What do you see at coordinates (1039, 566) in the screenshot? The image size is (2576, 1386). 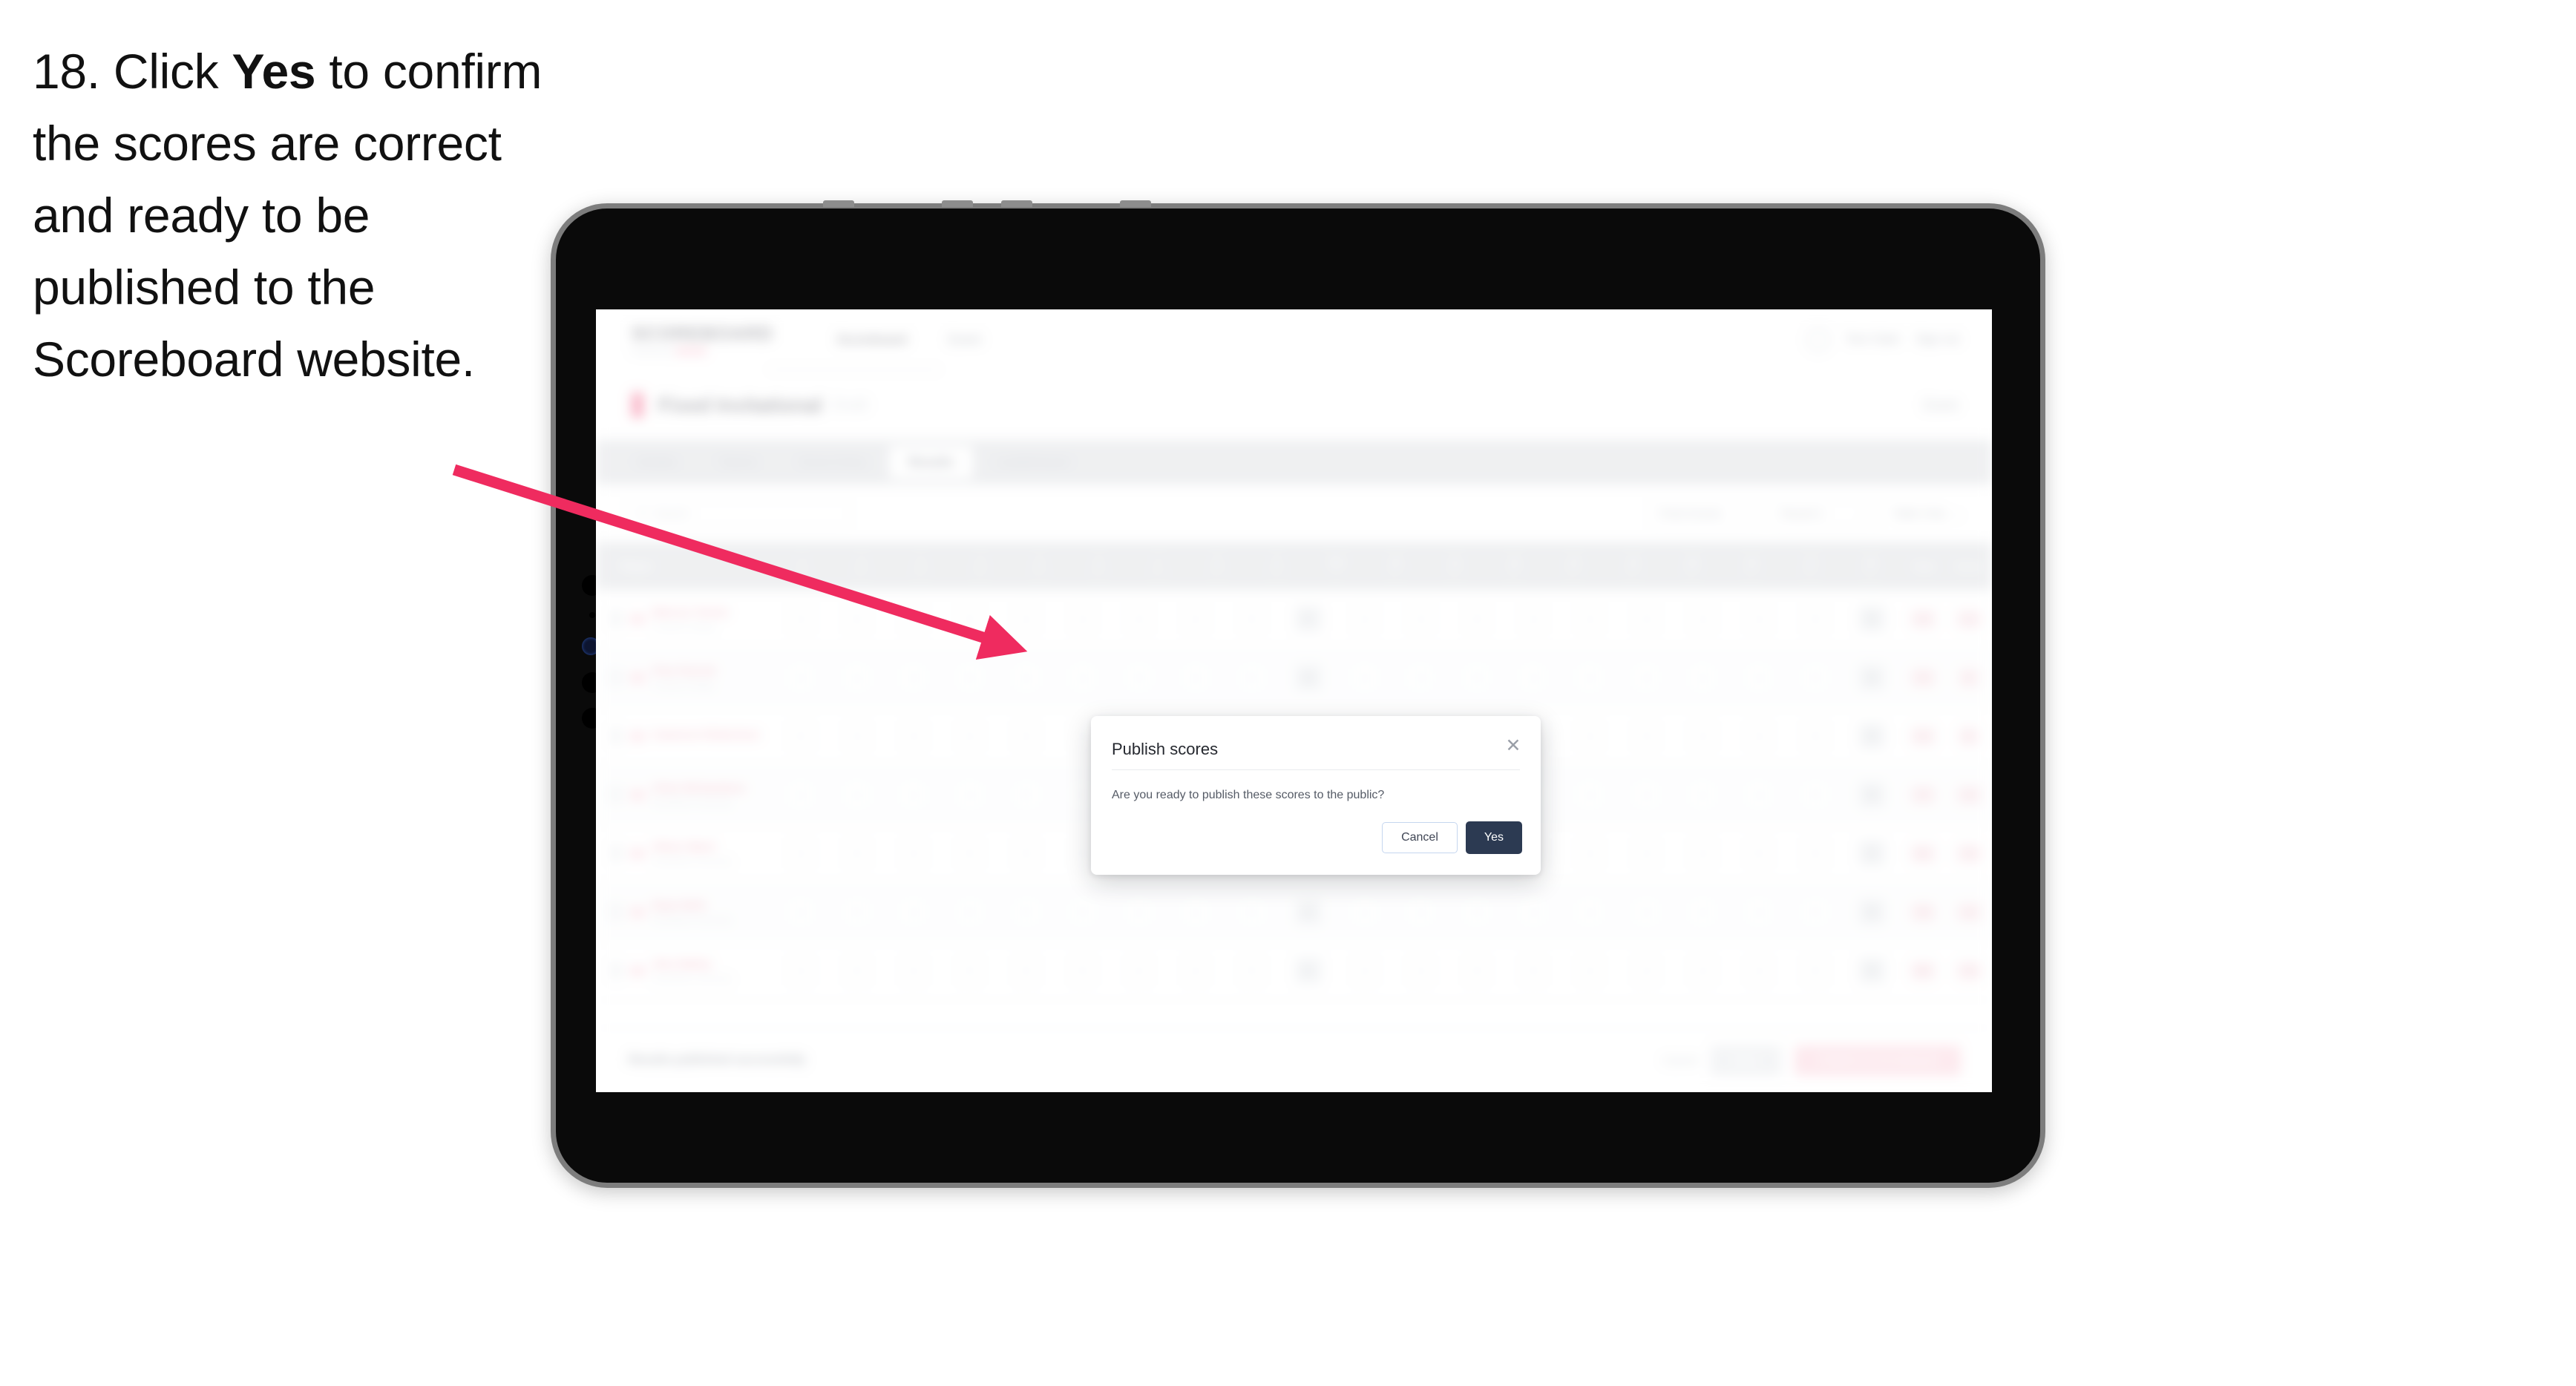 I see `column-header-hole: 5 Par 4` at bounding box center [1039, 566].